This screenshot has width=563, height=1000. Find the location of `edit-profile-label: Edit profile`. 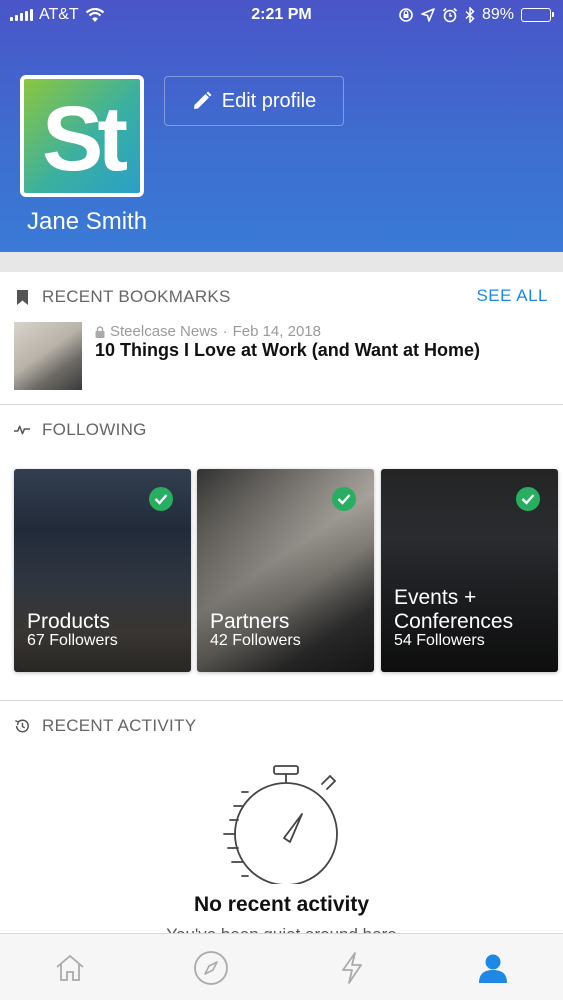

edit-profile-label: Edit profile is located at coordinates (269, 100).